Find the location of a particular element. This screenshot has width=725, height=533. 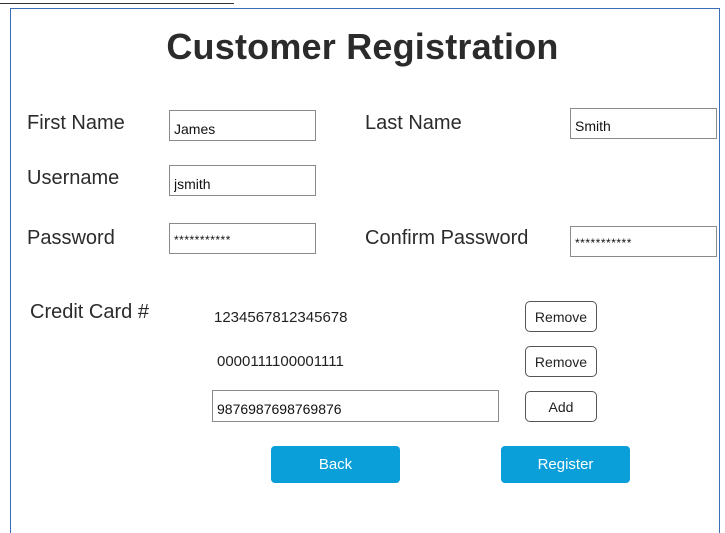

credit-card-label: Credit Card # is located at coordinates (89, 312).